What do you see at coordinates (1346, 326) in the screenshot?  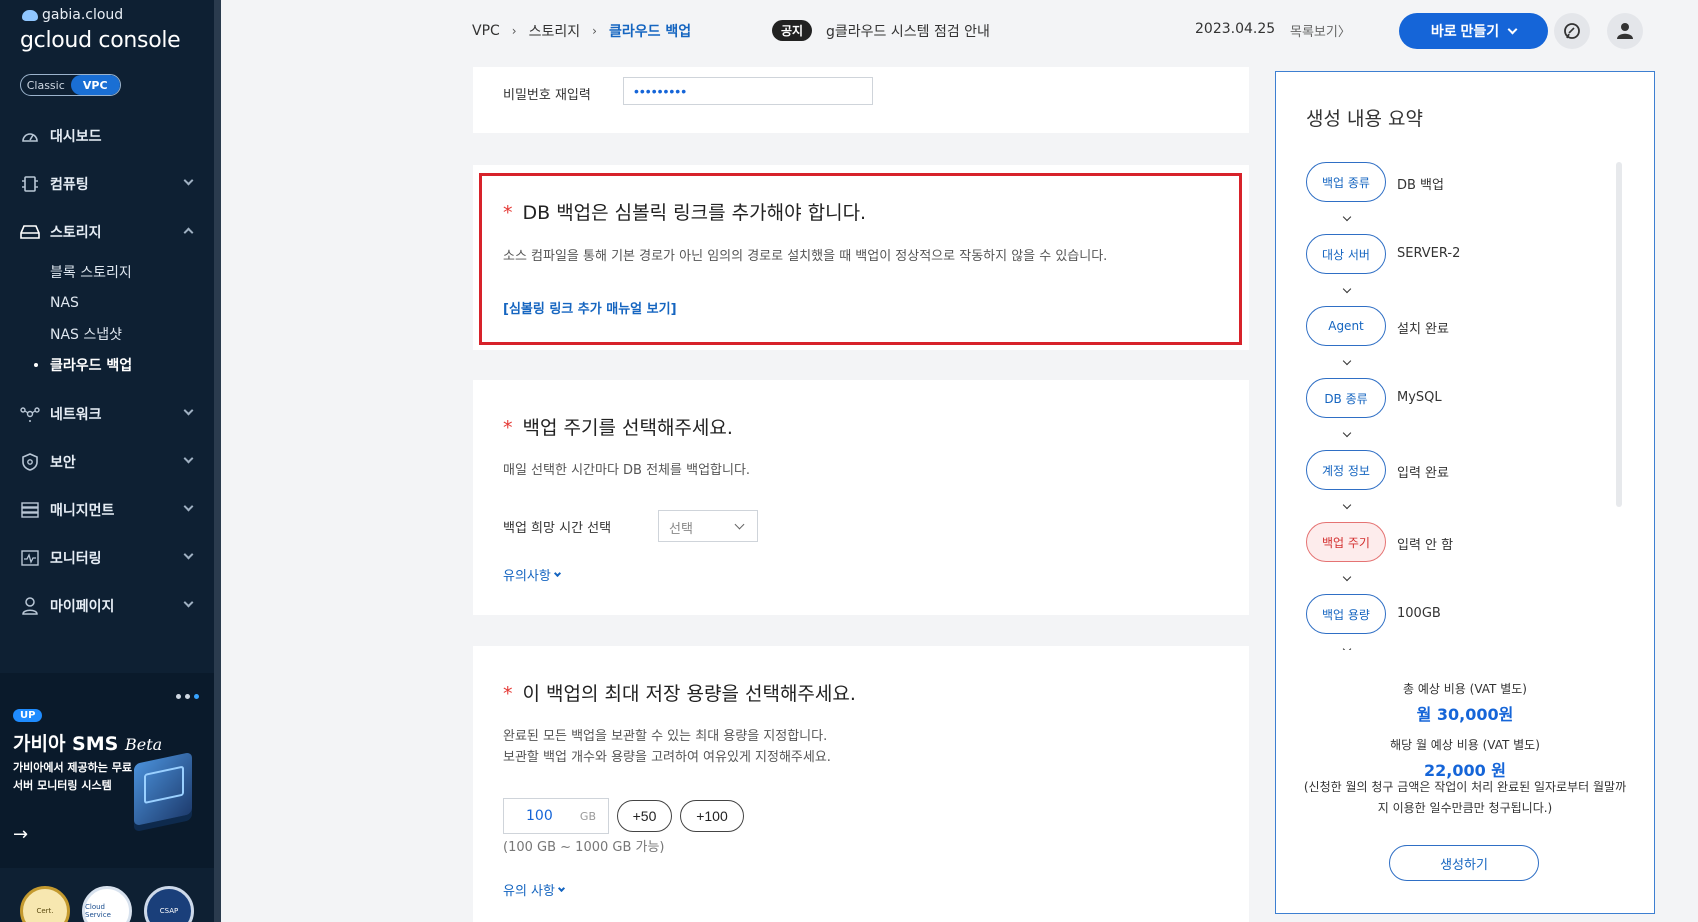 I see `step-chip-agent: Agent` at bounding box center [1346, 326].